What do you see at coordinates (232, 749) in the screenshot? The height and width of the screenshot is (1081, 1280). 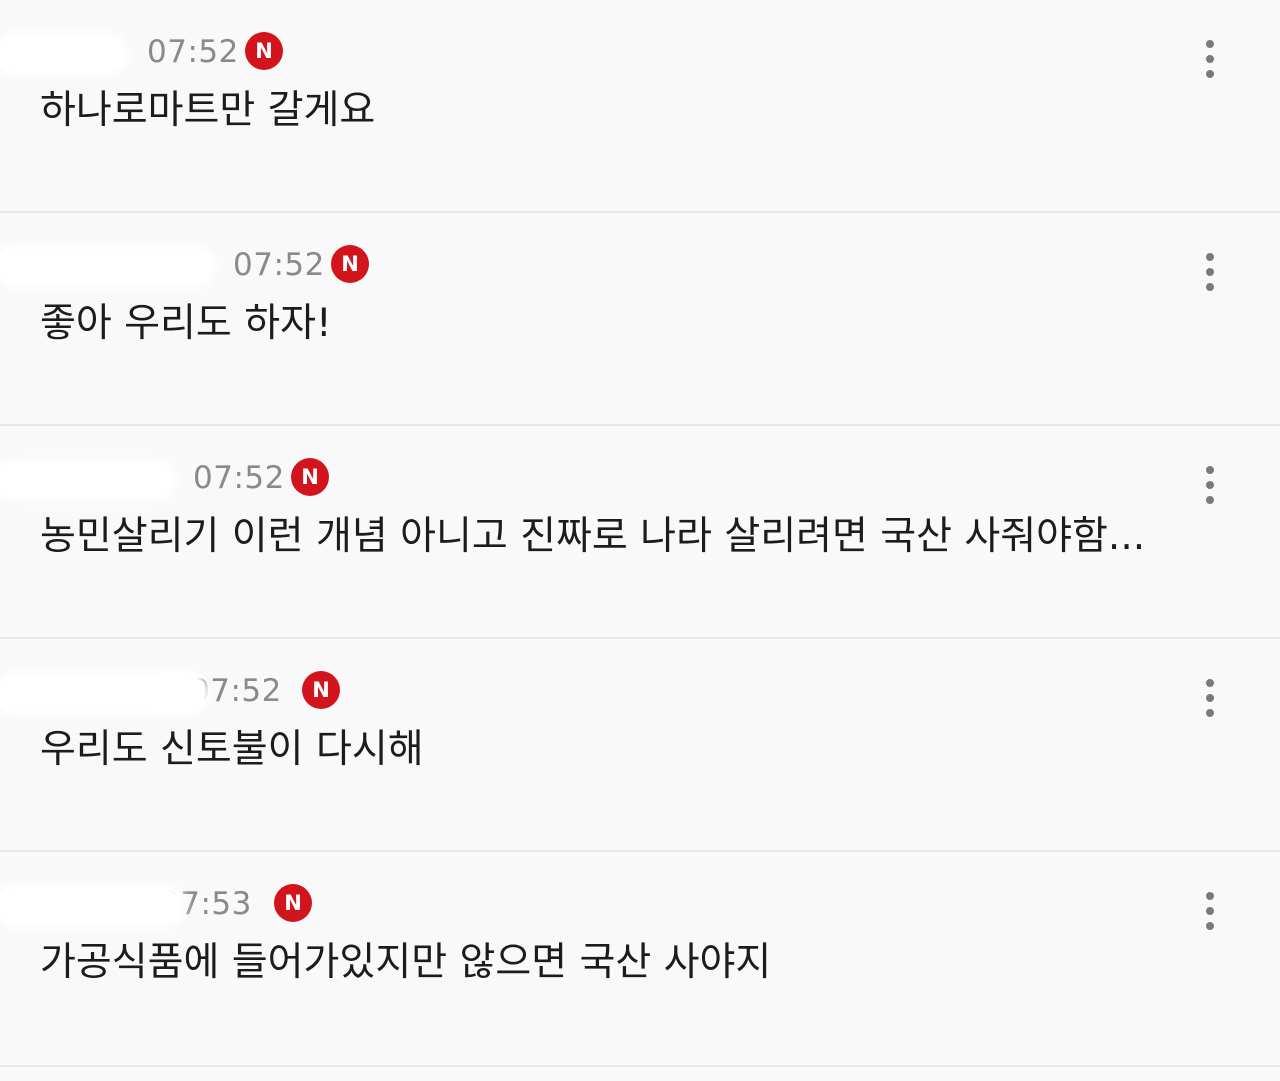 I see `comment-text: 우리도 신토불이 다시해` at bounding box center [232, 749].